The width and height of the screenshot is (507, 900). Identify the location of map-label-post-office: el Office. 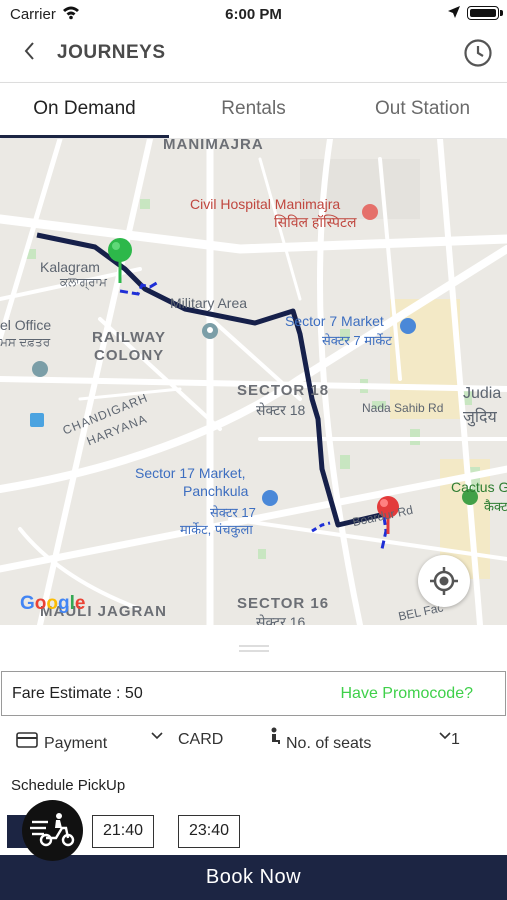
(26, 325).